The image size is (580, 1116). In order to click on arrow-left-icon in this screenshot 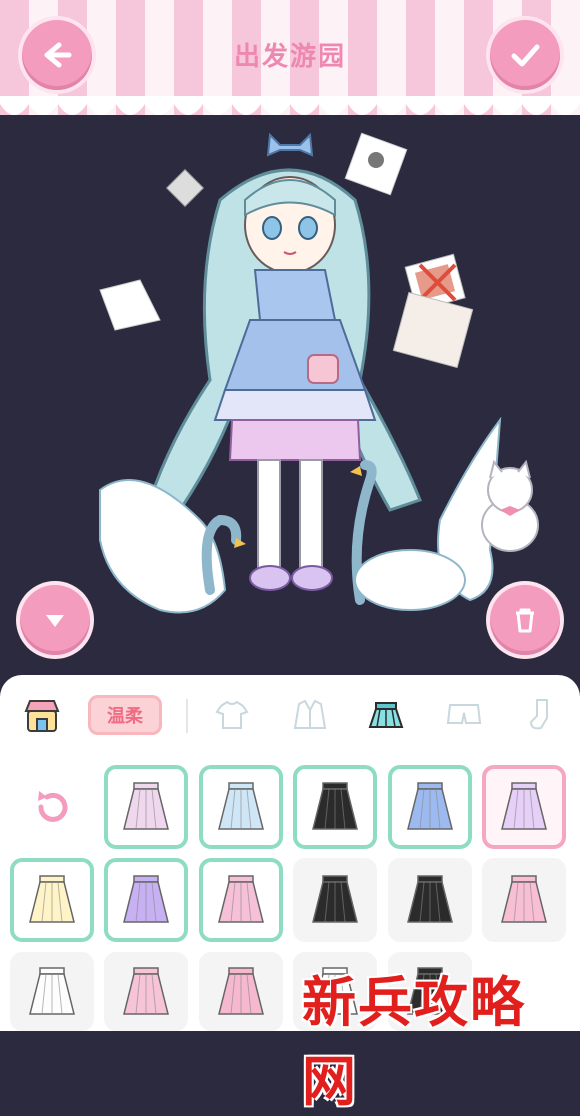, I will do `click(58, 55)`.